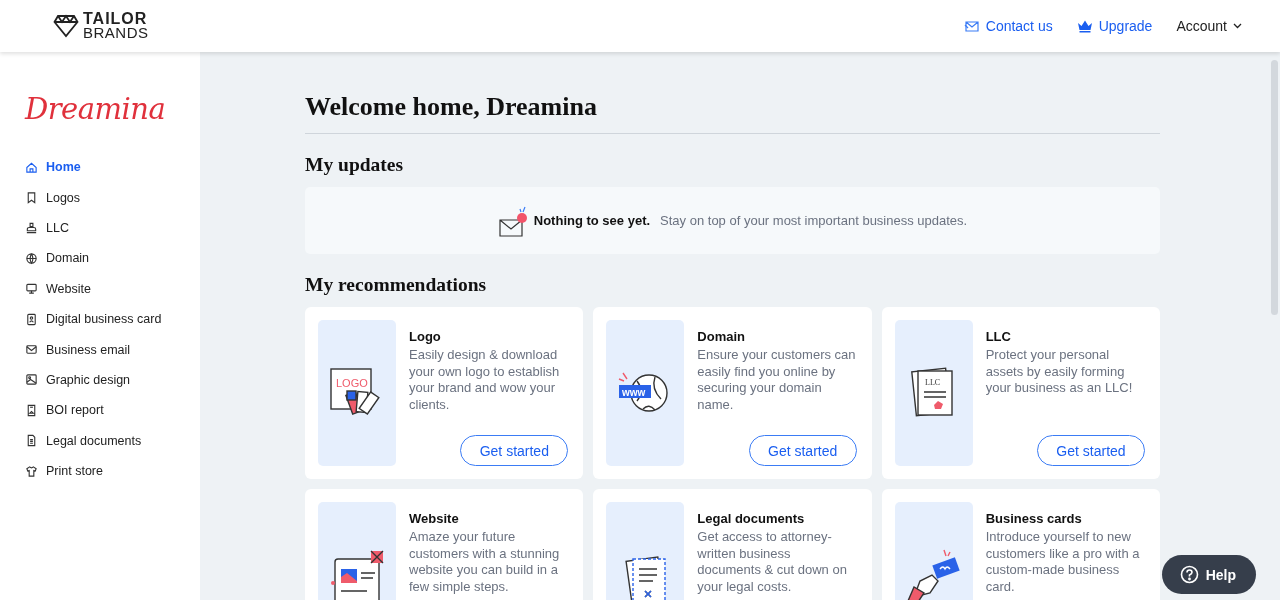 This screenshot has width=1280, height=600. I want to click on card-title: Legal documents, so click(751, 518).